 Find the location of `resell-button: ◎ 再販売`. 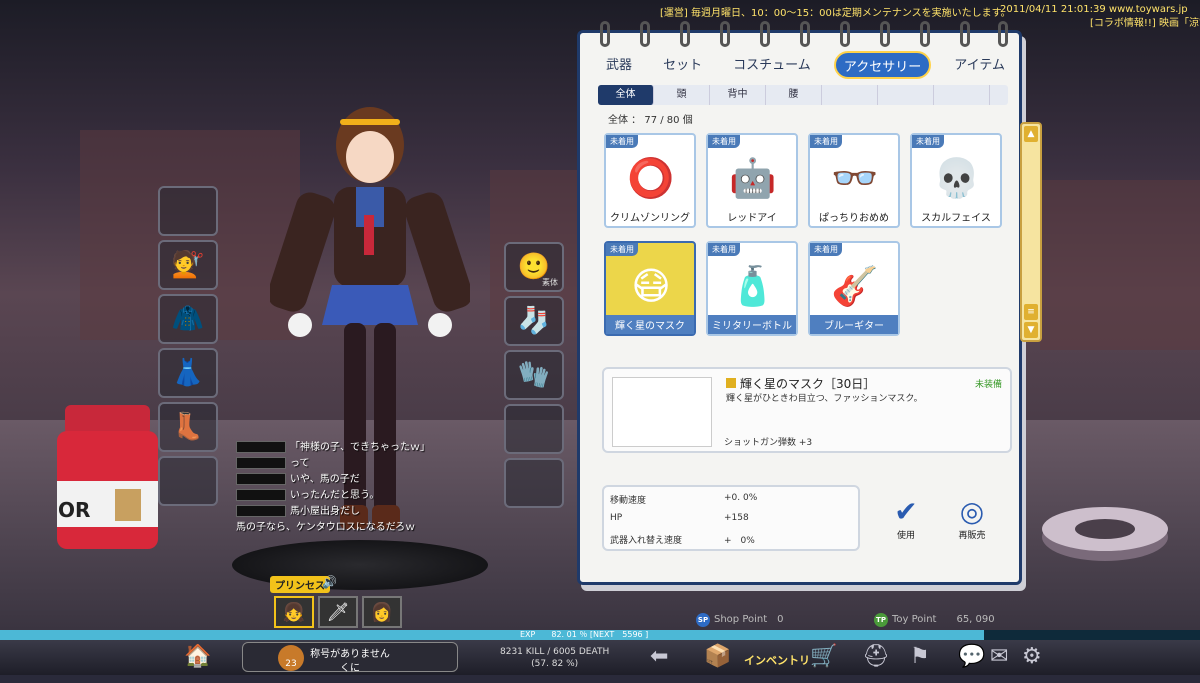

resell-button: ◎ 再販売 is located at coordinates (972, 518).